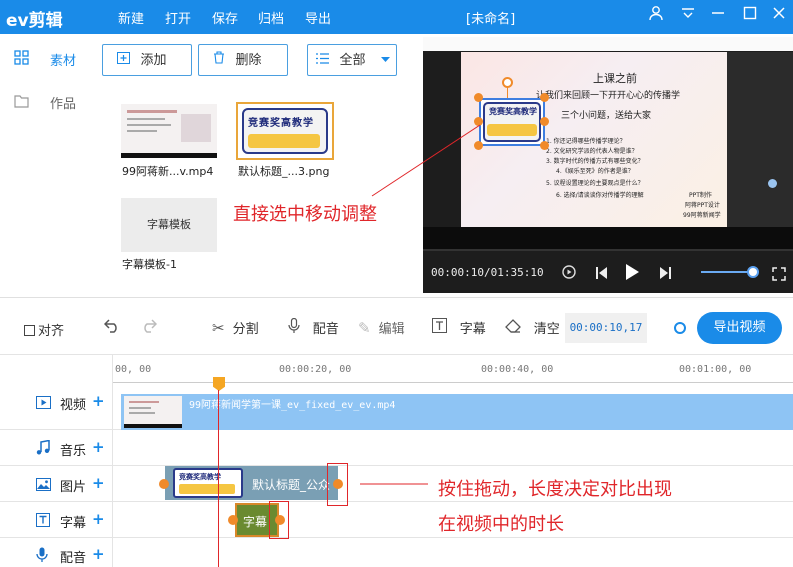  I want to click on clear-label: 清空, so click(546, 329).